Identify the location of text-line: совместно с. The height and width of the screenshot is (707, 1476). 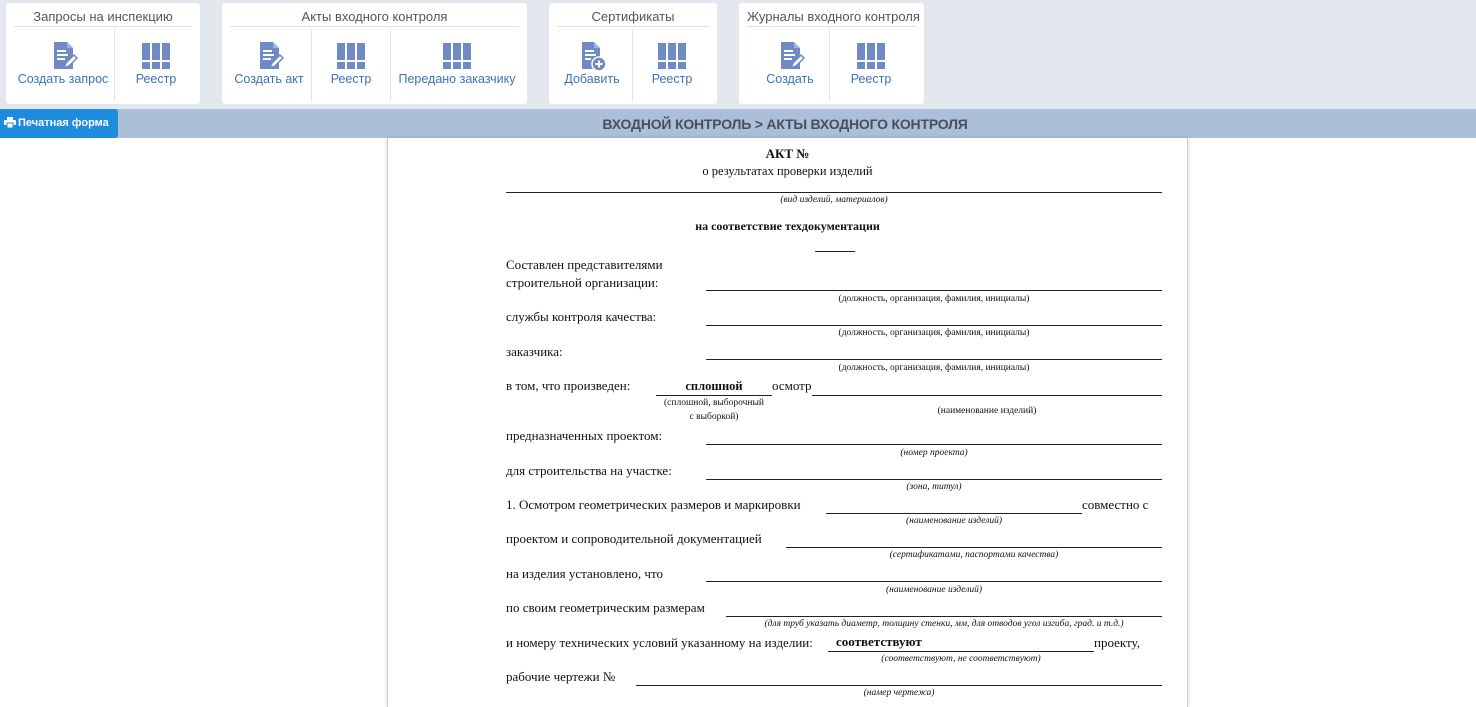
(1115, 504).